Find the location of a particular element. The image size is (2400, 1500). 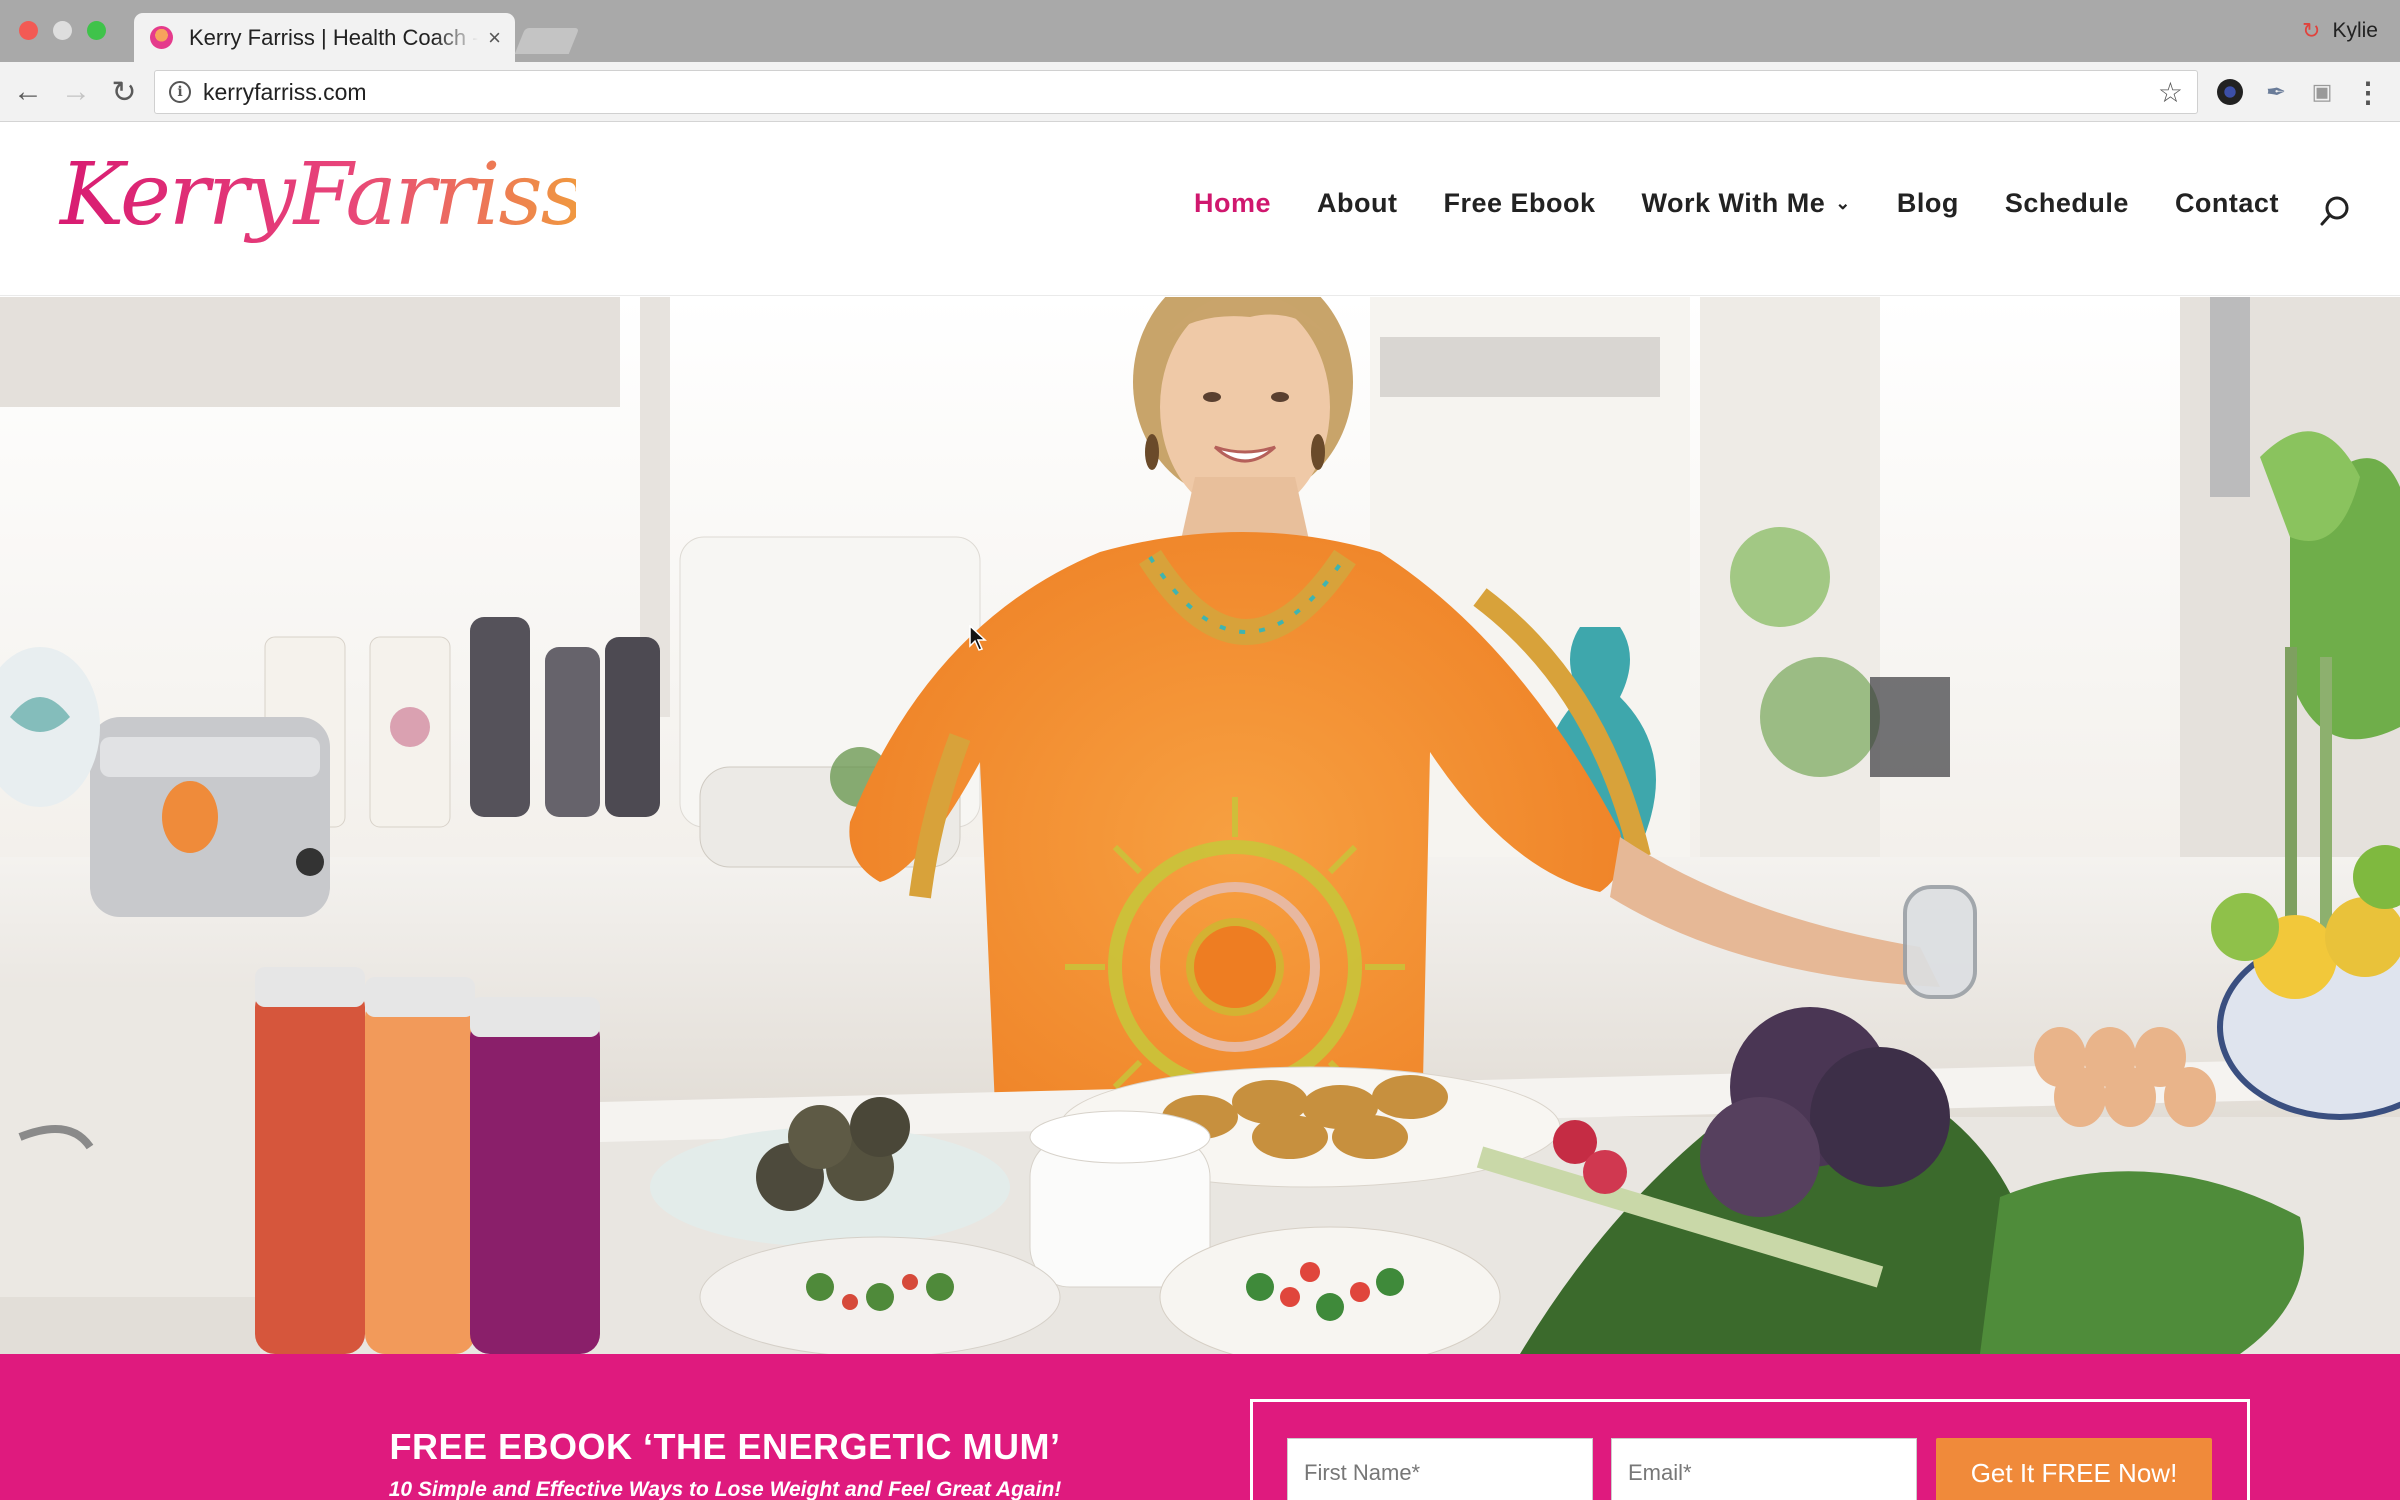

mouse-cursor-icon is located at coordinates (978, 638).